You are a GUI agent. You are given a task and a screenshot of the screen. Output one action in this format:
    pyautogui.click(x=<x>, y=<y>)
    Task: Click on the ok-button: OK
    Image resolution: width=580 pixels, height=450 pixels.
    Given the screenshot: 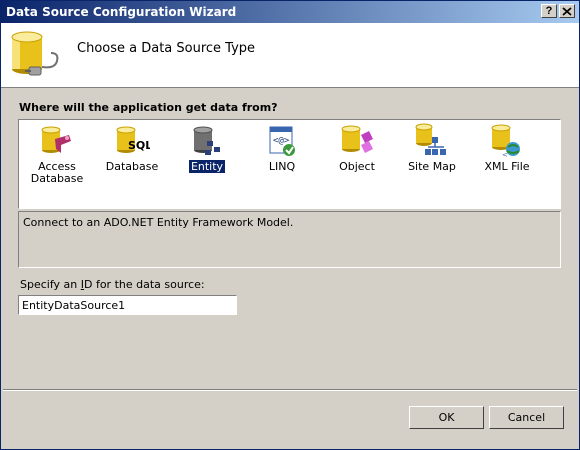 What is the action you would take?
    pyautogui.click(x=446, y=417)
    